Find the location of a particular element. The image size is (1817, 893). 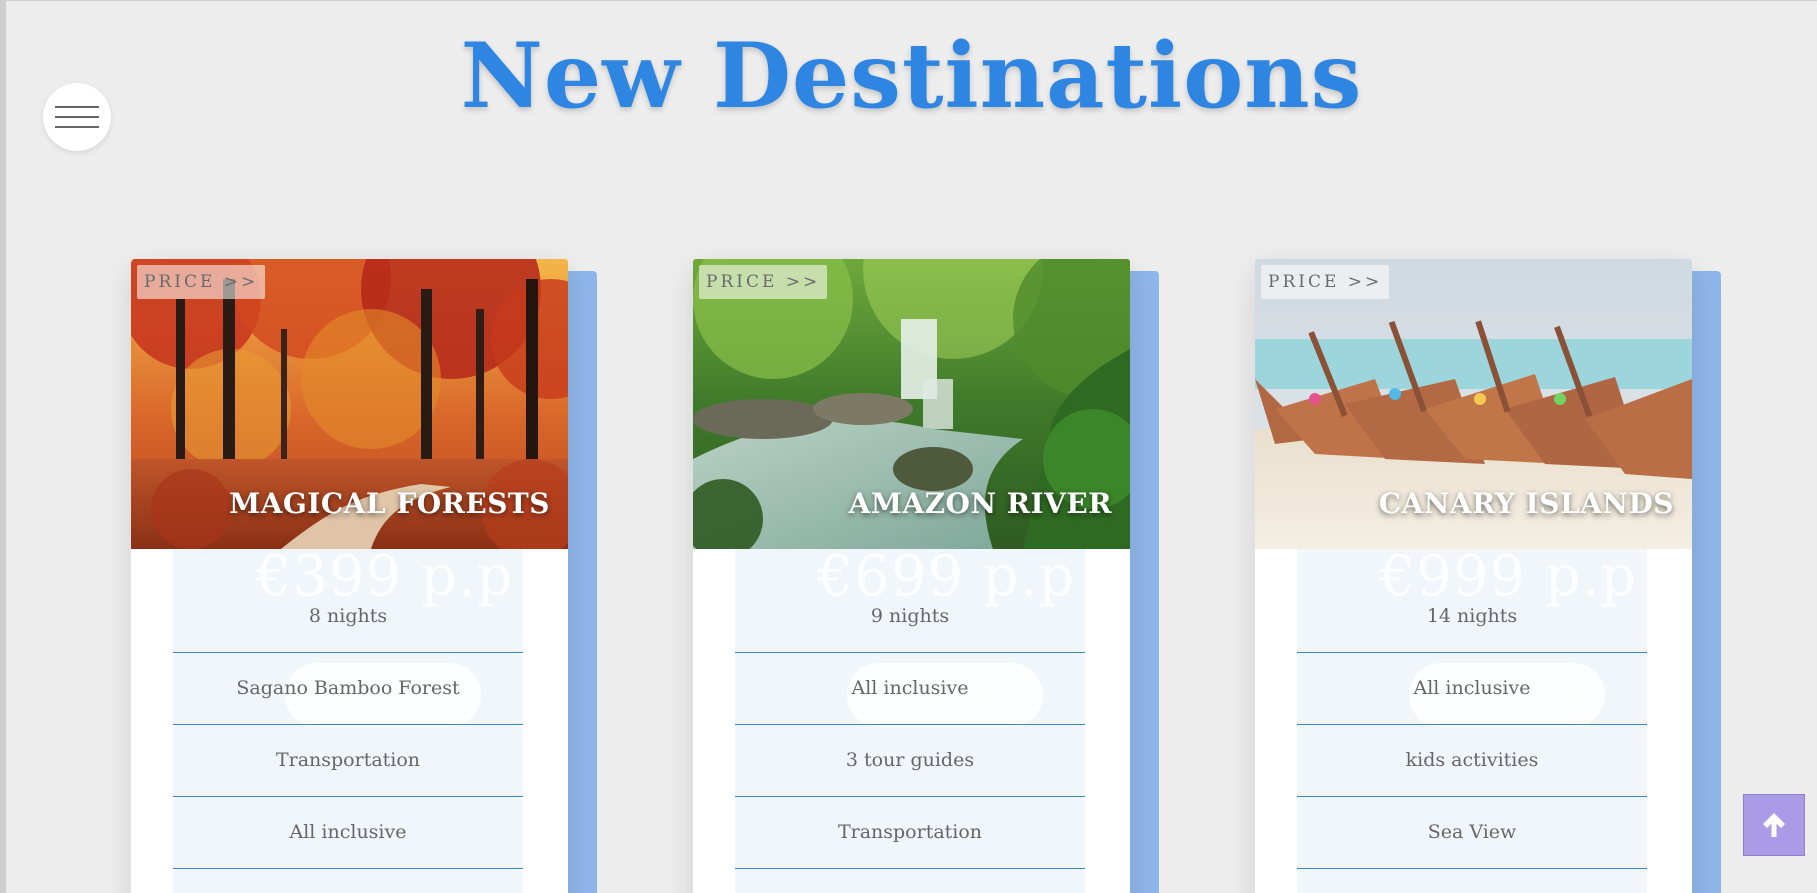

hamburger-menu-icon is located at coordinates (77, 107).